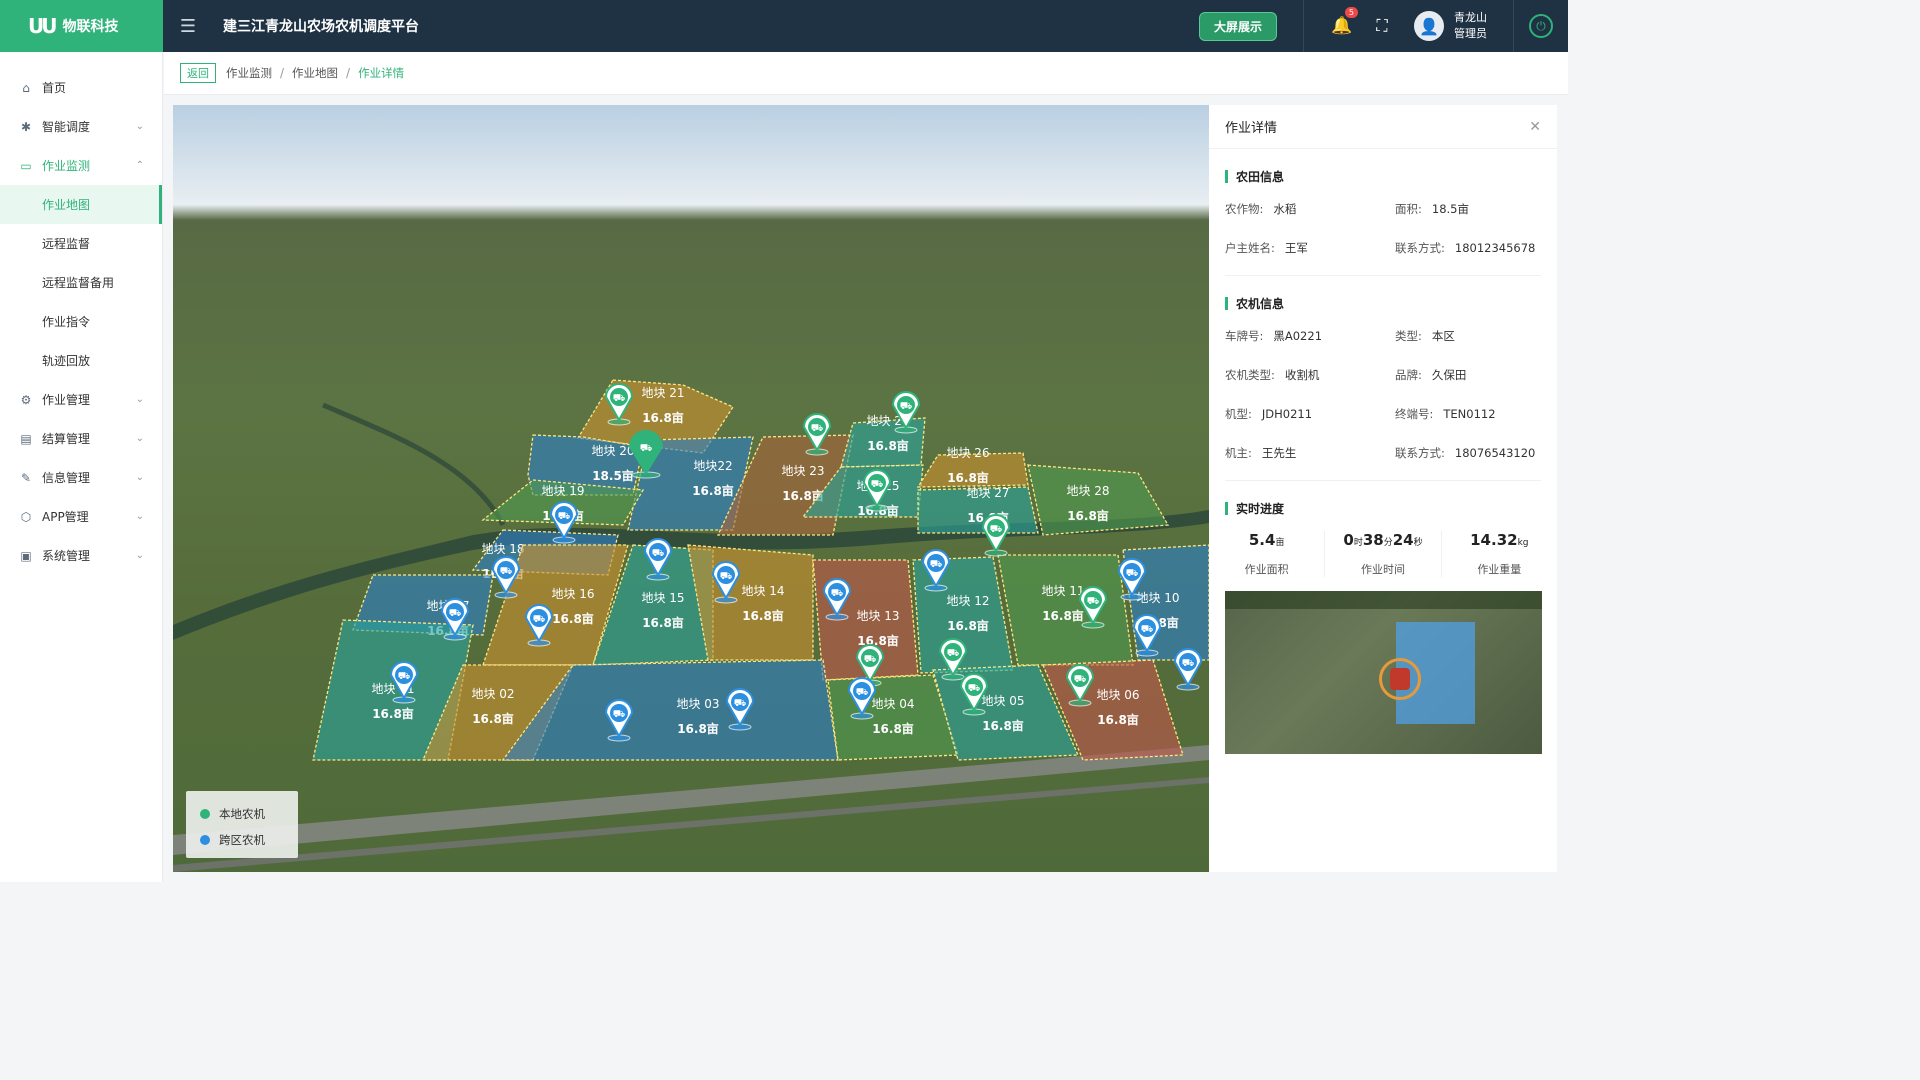  Describe the element at coordinates (1002, 701) in the screenshot. I see `plot-name: 地块 05` at that location.